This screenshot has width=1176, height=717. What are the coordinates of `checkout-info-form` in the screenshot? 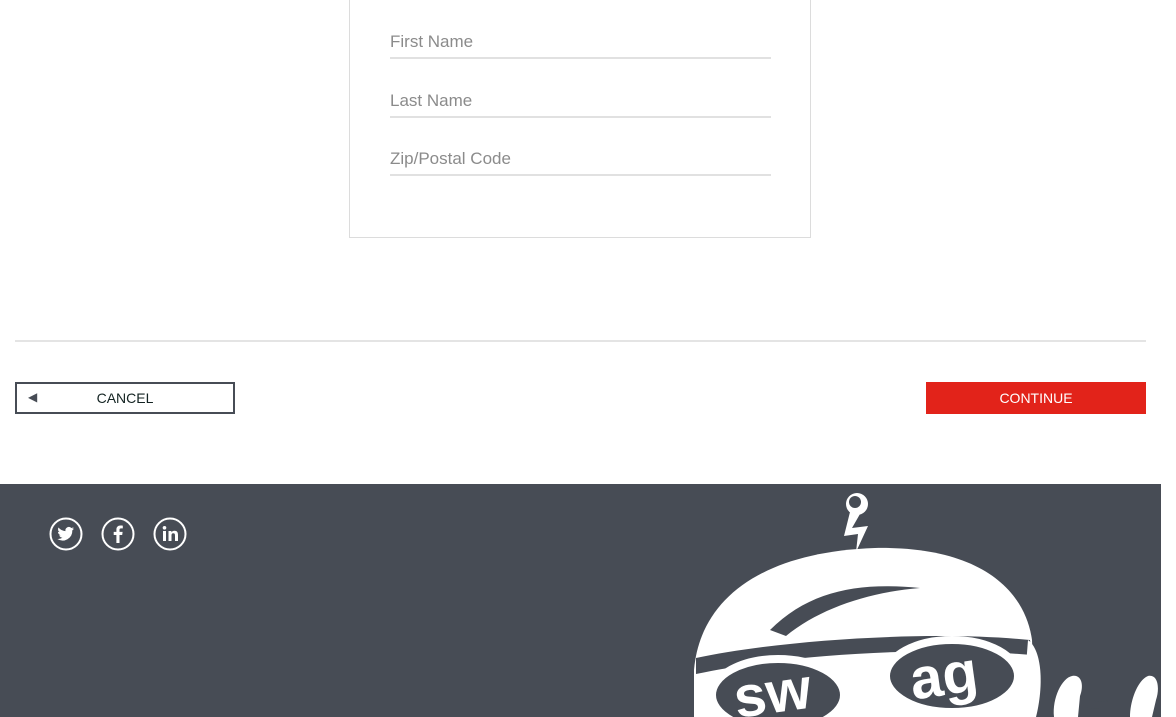 It's located at (580, 119).